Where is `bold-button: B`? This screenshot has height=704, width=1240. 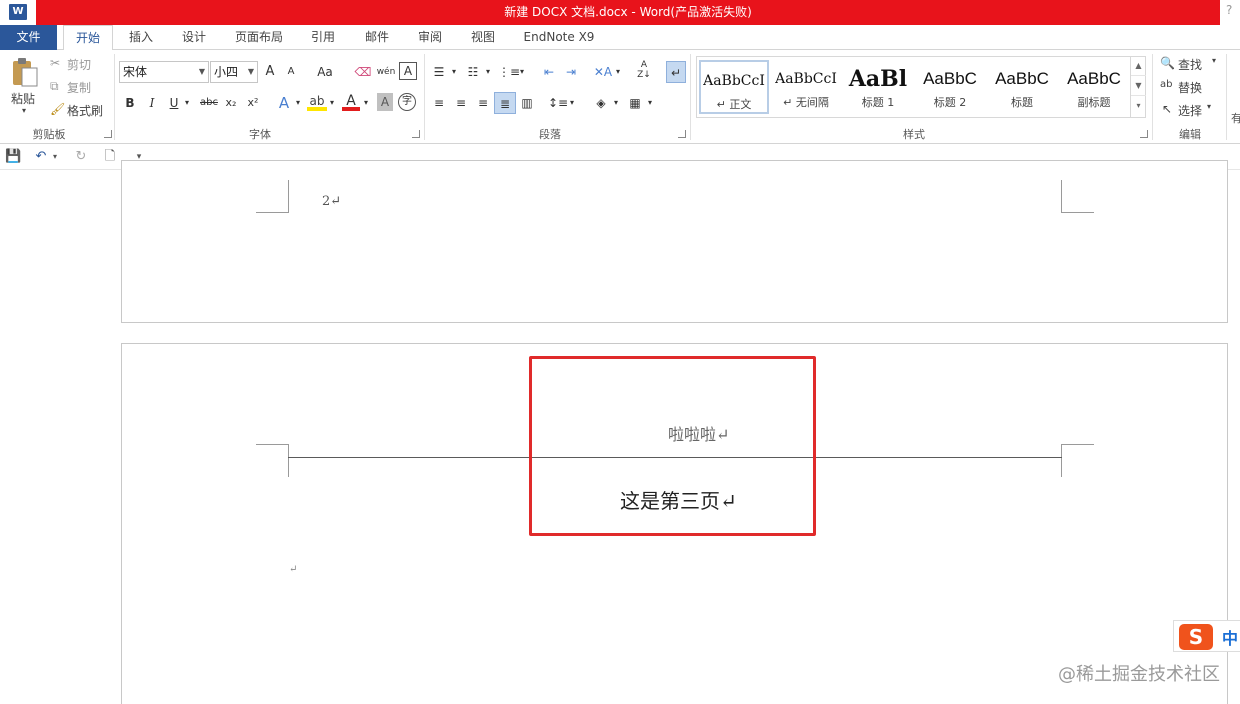
bold-button: B is located at coordinates (130, 103).